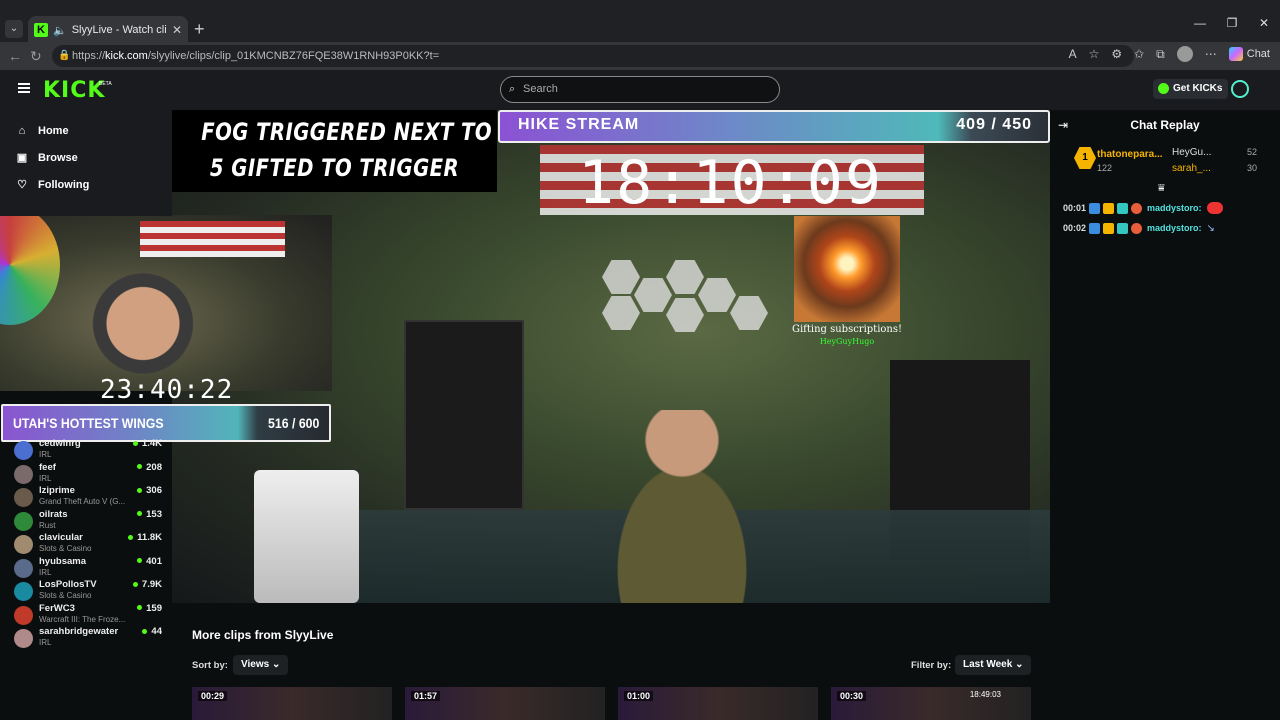 This screenshot has height=720, width=1280. What do you see at coordinates (149, 608) in the screenshot?
I see `channel-viewers: 159` at bounding box center [149, 608].